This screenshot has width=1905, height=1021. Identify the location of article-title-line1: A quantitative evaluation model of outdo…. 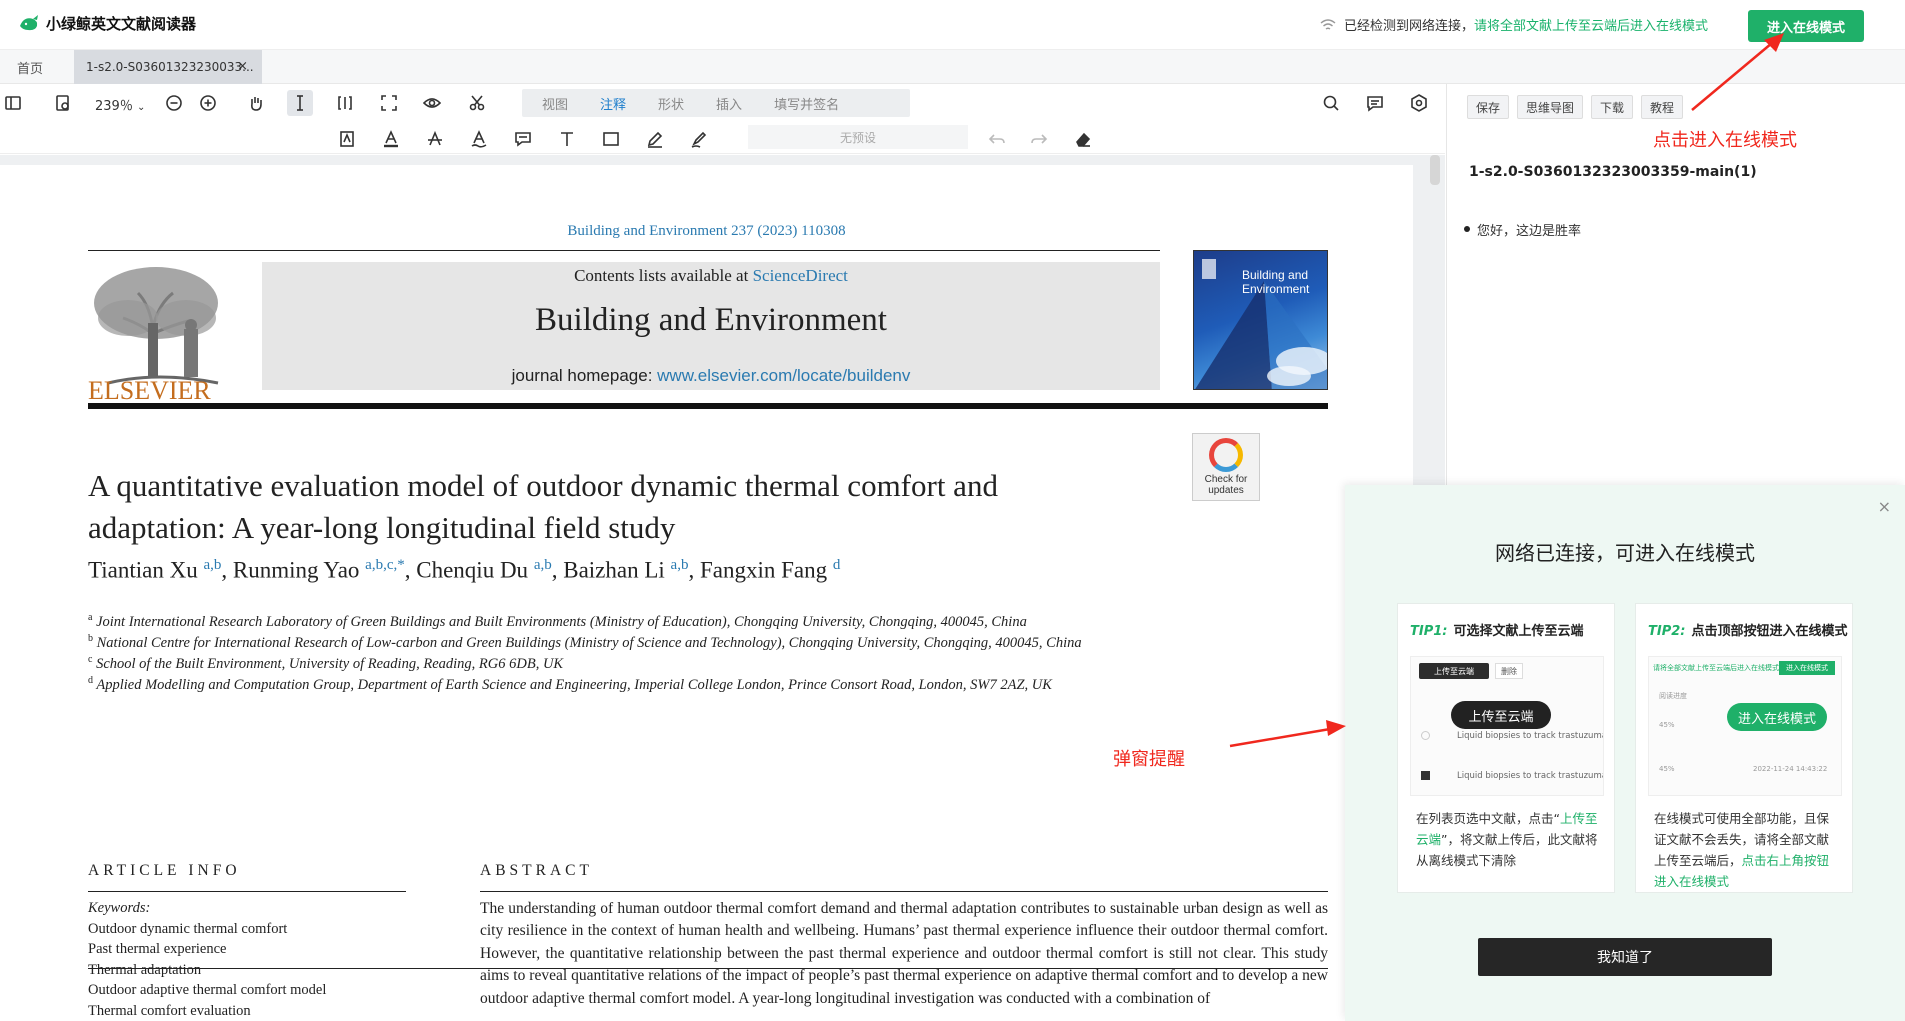
(543, 485).